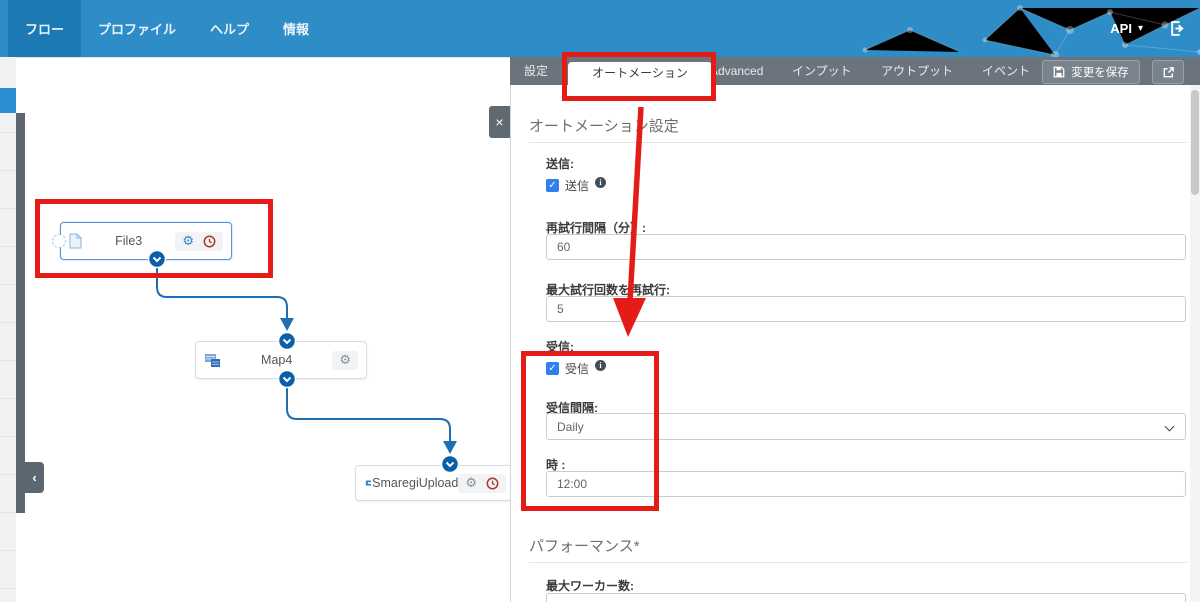 The image size is (1200, 602). I want to click on flow-node-file3: File3 ⚙, so click(142, 241).